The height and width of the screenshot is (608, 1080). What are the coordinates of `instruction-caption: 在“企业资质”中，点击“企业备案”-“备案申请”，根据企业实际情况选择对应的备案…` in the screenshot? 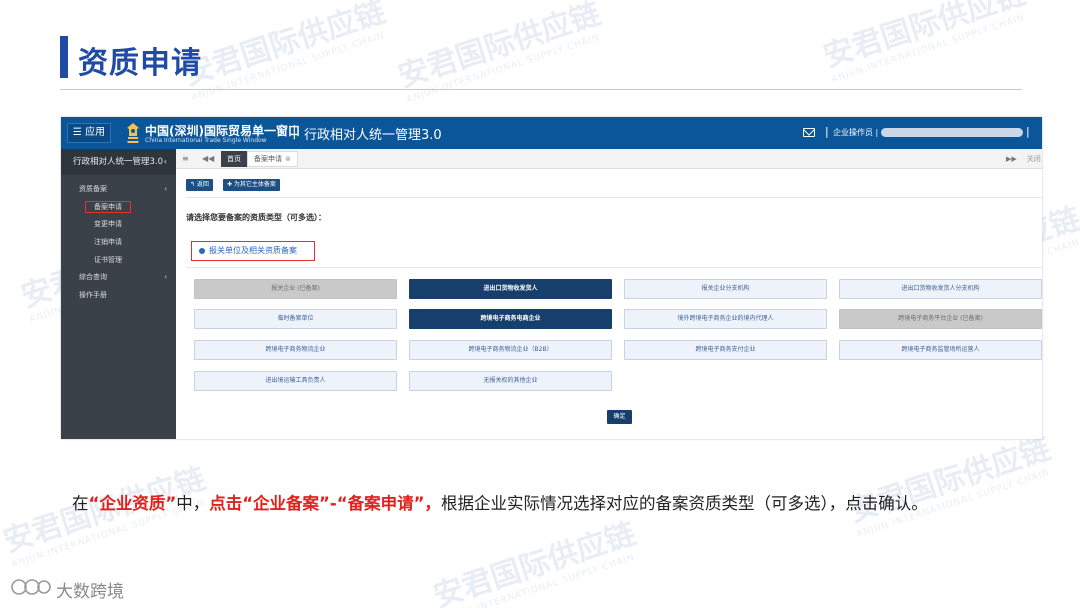 It's located at (500, 503).